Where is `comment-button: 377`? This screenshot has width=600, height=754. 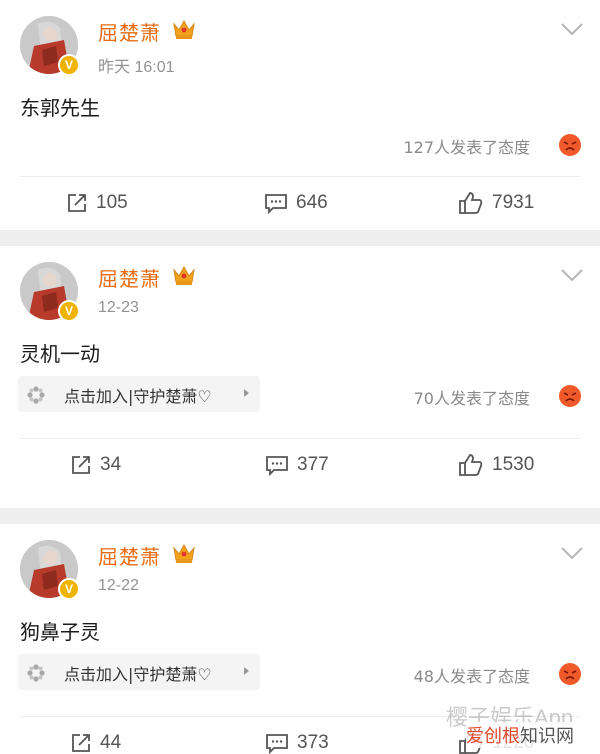 comment-button: 377 is located at coordinates (297, 465).